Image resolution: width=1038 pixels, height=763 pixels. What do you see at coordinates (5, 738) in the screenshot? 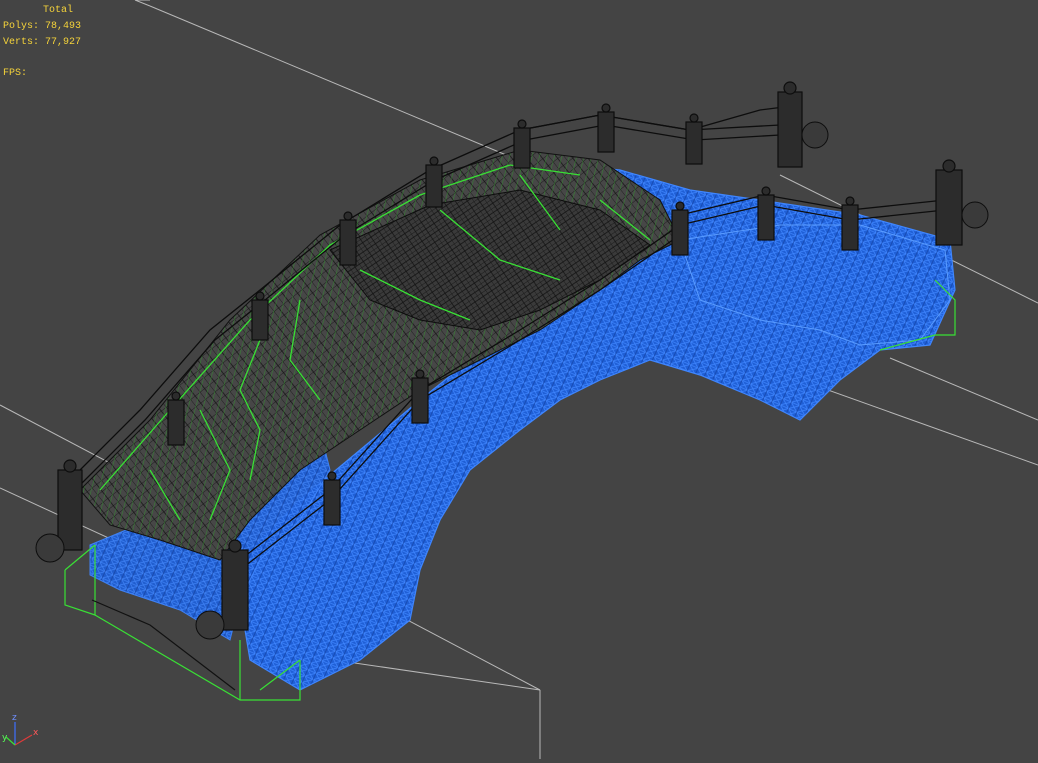
I see `axis-label-y: y` at bounding box center [5, 738].